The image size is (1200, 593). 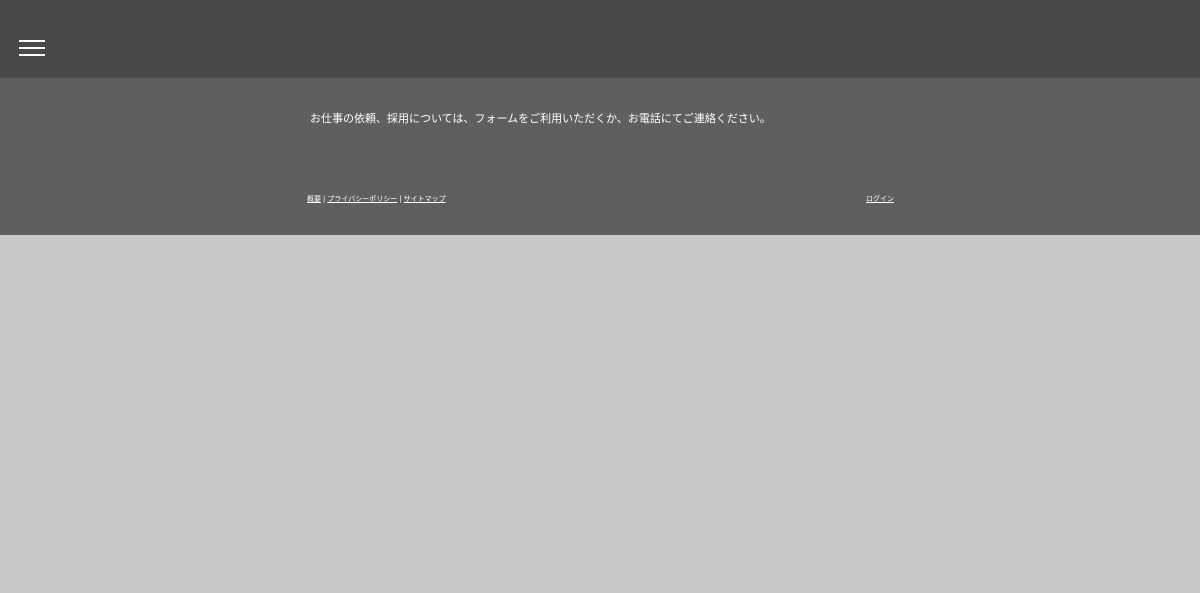 What do you see at coordinates (362, 199) in the screenshot?
I see `privacy-policy-link: プライバシーポリシー` at bounding box center [362, 199].